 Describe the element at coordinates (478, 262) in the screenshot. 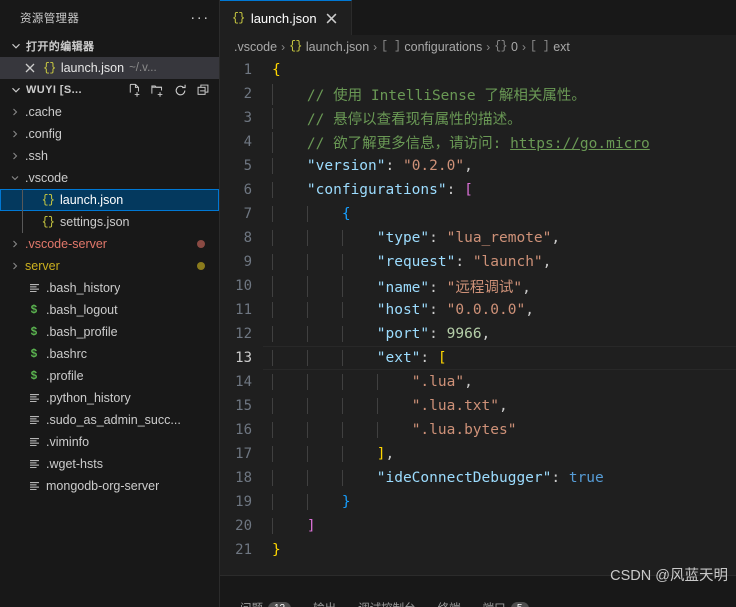

I see `code-line: 9 "request": "launch",` at that location.